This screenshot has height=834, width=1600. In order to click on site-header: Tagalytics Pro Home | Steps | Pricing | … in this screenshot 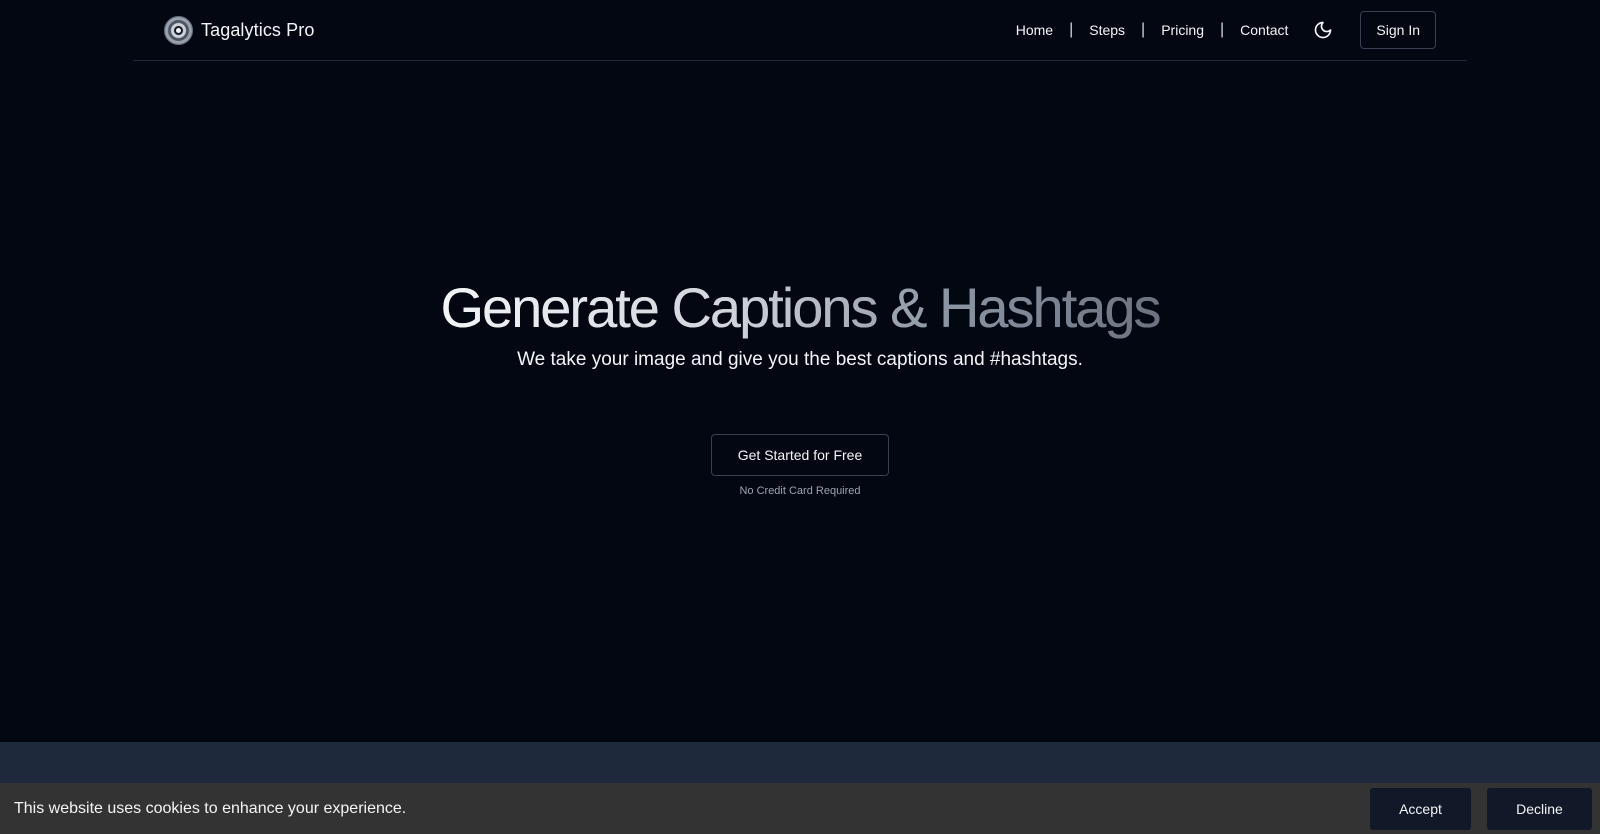, I will do `click(800, 30)`.